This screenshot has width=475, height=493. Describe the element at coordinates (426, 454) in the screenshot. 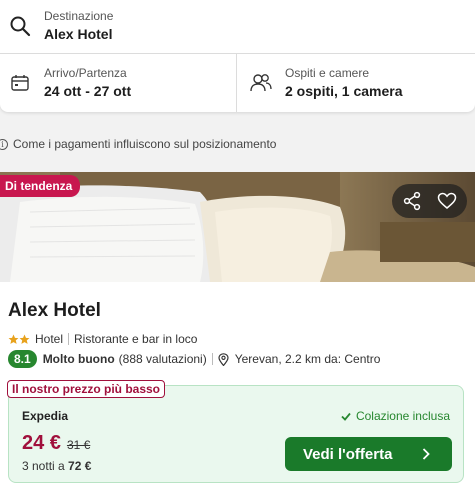

I see `chevron-right-icon` at that location.